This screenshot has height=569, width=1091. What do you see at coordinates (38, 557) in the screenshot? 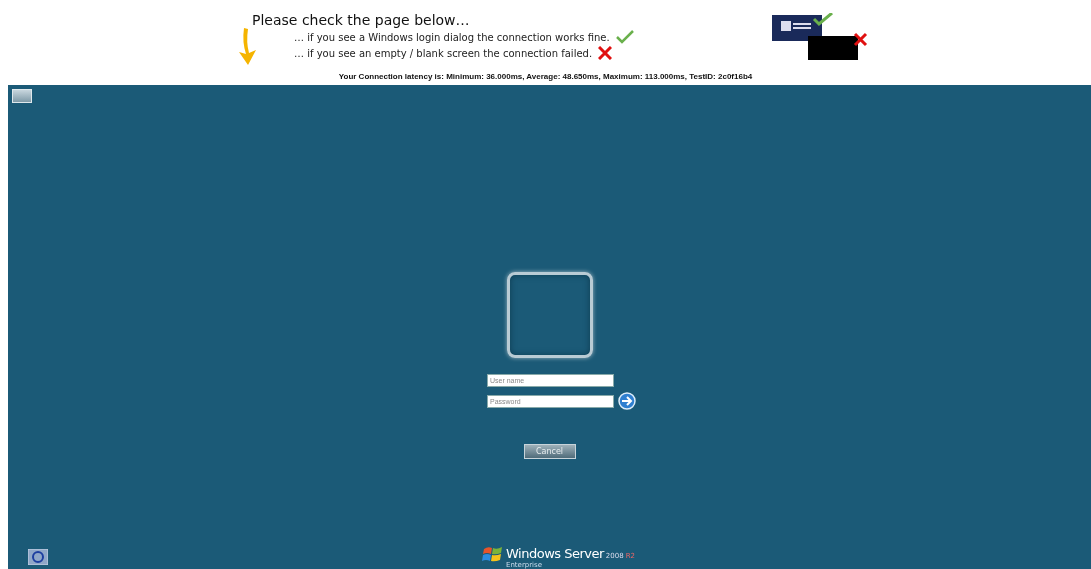
I see `ease-of-access-icon` at bounding box center [38, 557].